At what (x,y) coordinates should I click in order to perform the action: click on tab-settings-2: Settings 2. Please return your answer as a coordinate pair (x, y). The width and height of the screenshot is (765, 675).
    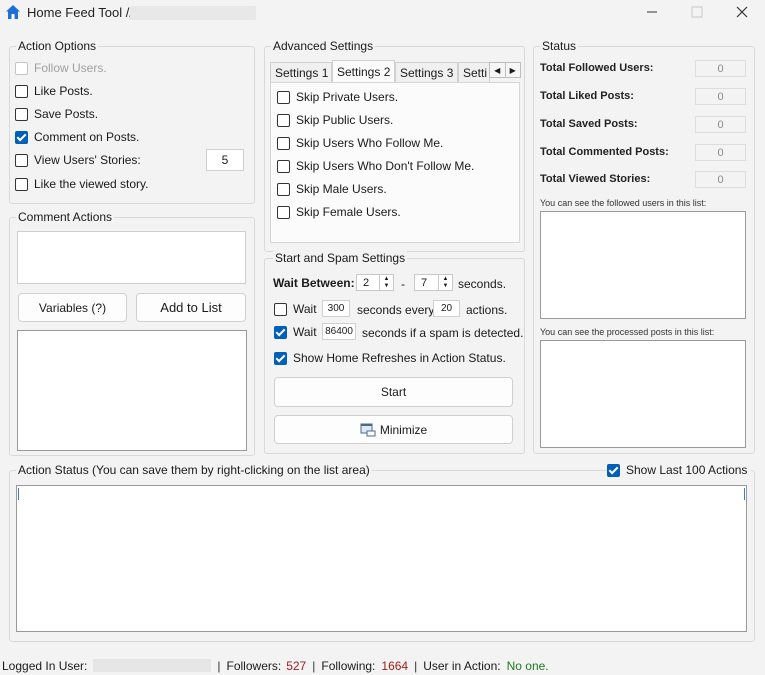
    Looking at the image, I should click on (363, 71).